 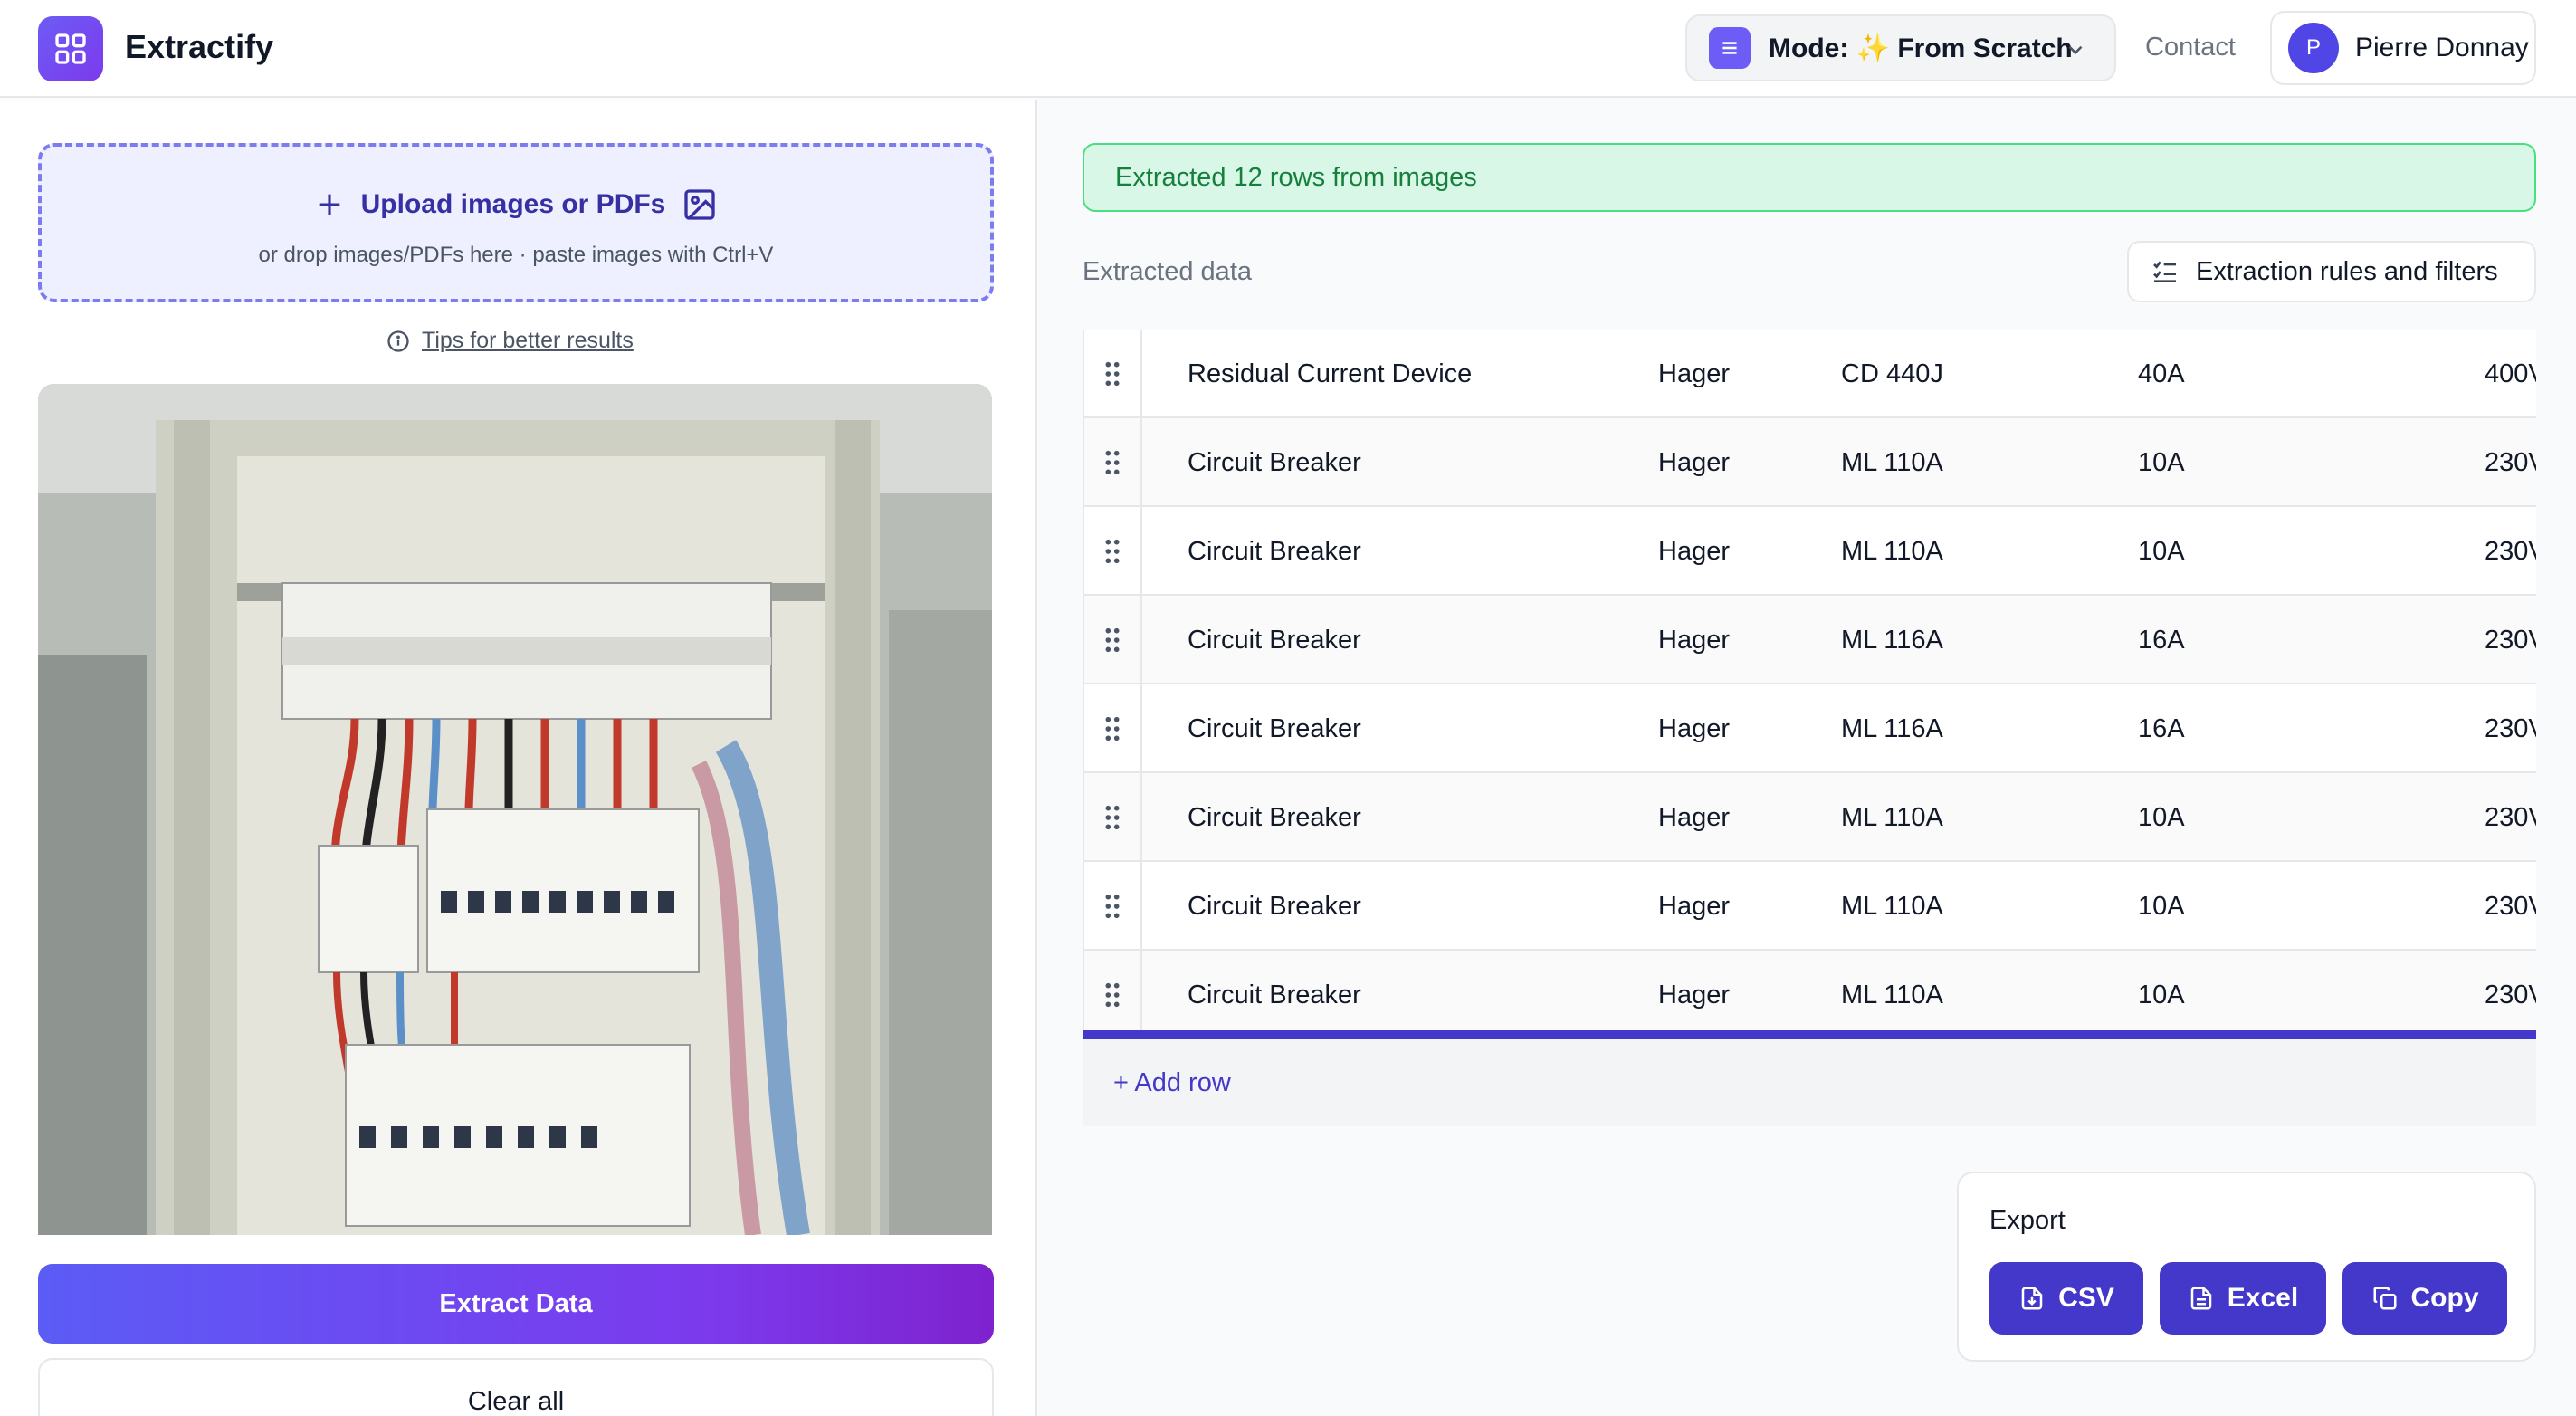 What do you see at coordinates (398, 341) in the screenshot?
I see `info-icon` at bounding box center [398, 341].